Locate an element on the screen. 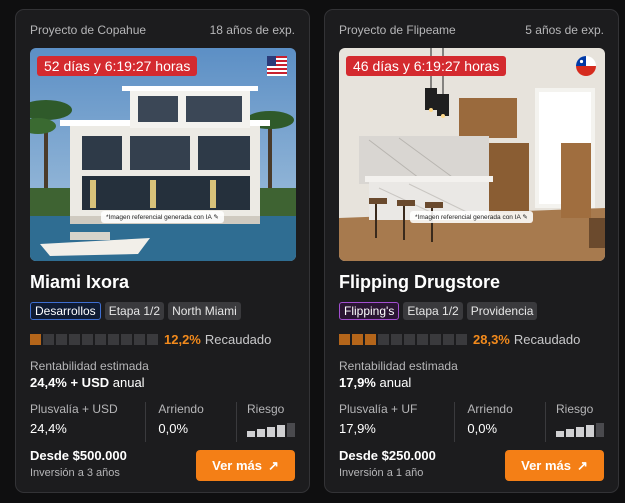 The width and height of the screenshot is (625, 503). chile-flag-icon is located at coordinates (586, 66).